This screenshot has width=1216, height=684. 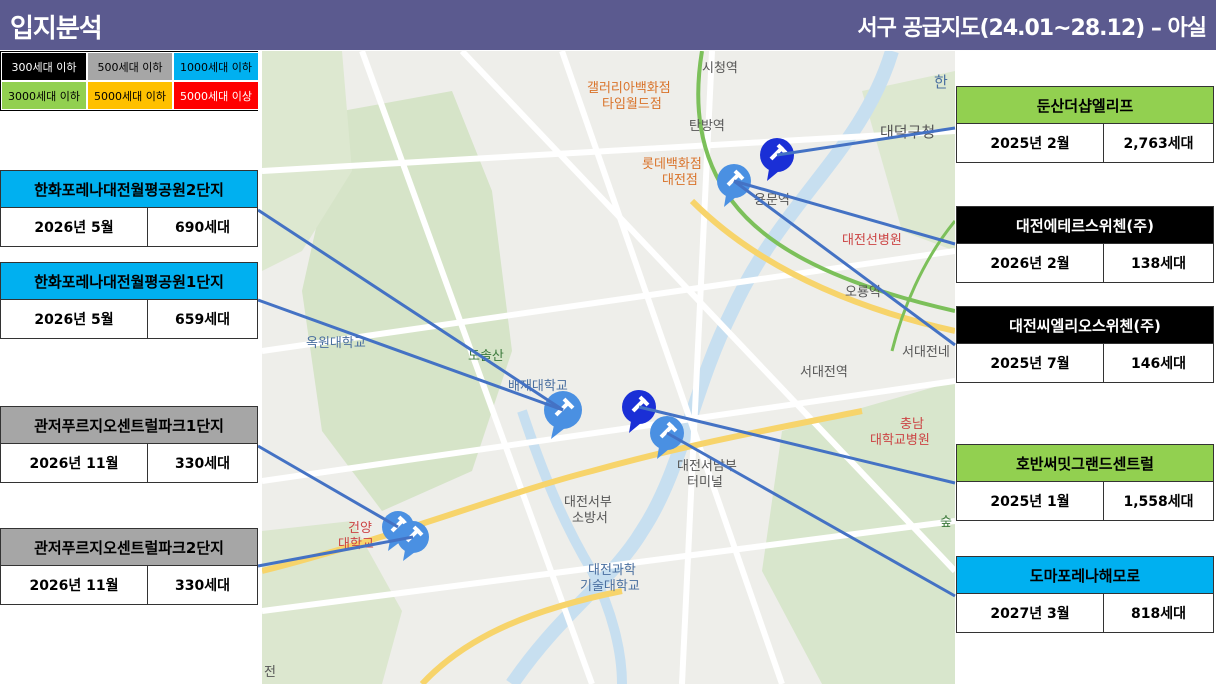 What do you see at coordinates (202, 320) in the screenshot?
I see `project-units: 659세대` at bounding box center [202, 320].